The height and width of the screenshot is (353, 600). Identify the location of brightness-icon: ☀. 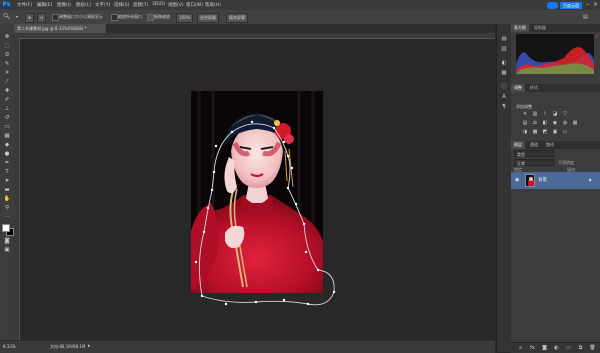
(525, 114).